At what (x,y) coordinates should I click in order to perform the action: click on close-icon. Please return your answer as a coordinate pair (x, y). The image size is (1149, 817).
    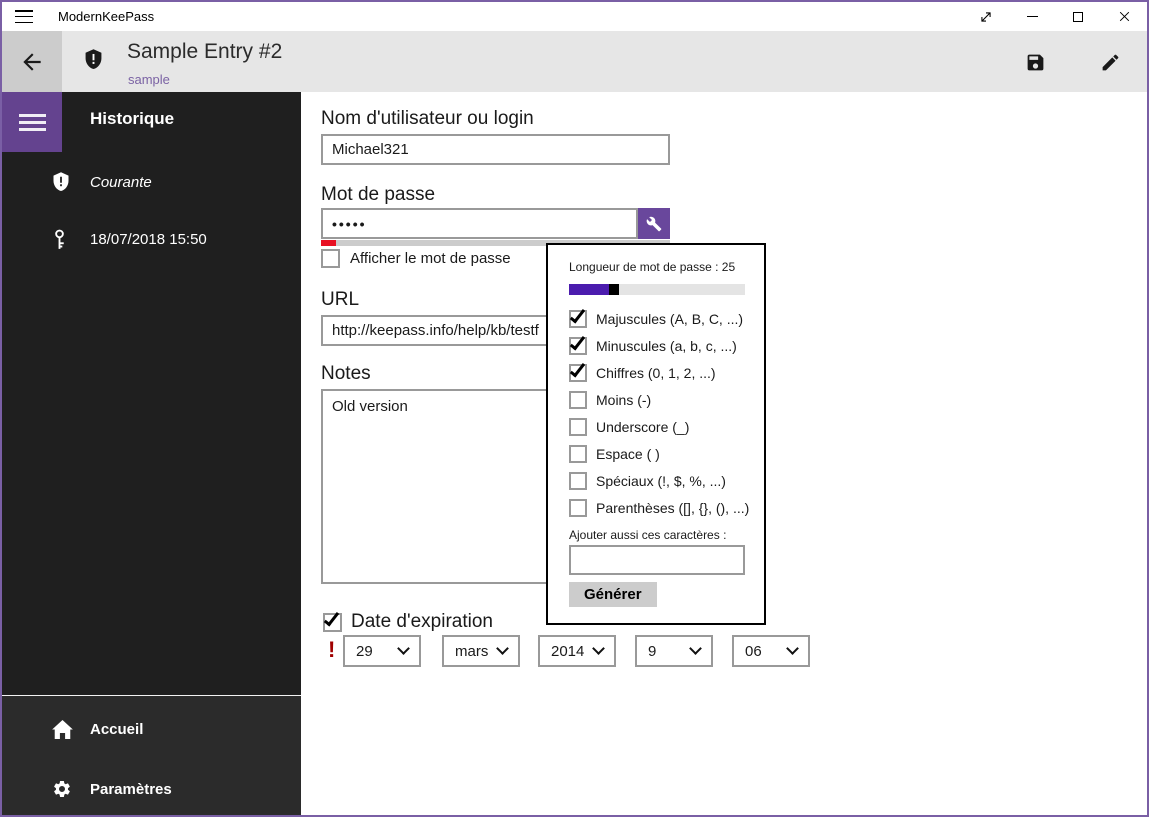
    Looking at the image, I should click on (1124, 16).